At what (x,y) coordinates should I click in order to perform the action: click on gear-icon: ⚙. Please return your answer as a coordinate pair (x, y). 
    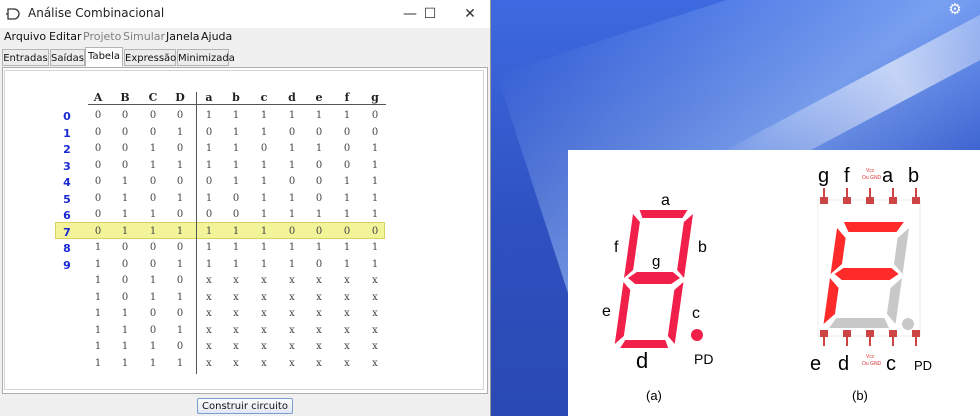
    Looking at the image, I should click on (955, 9).